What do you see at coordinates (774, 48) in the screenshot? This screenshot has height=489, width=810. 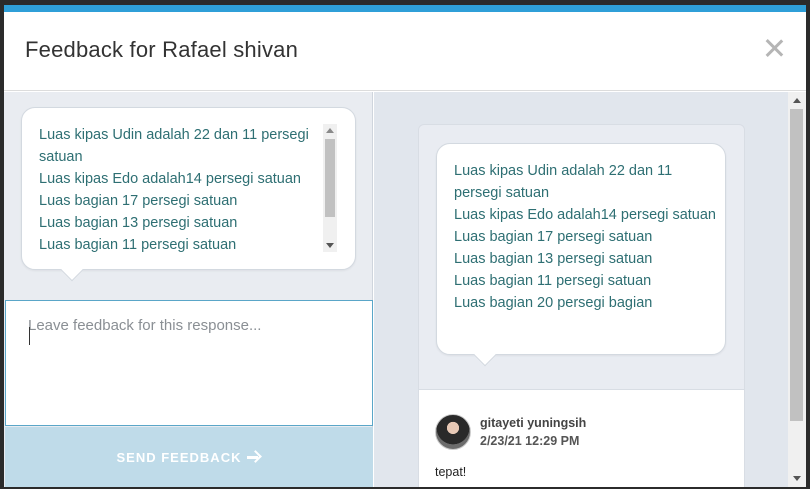 I see `close-icon` at bounding box center [774, 48].